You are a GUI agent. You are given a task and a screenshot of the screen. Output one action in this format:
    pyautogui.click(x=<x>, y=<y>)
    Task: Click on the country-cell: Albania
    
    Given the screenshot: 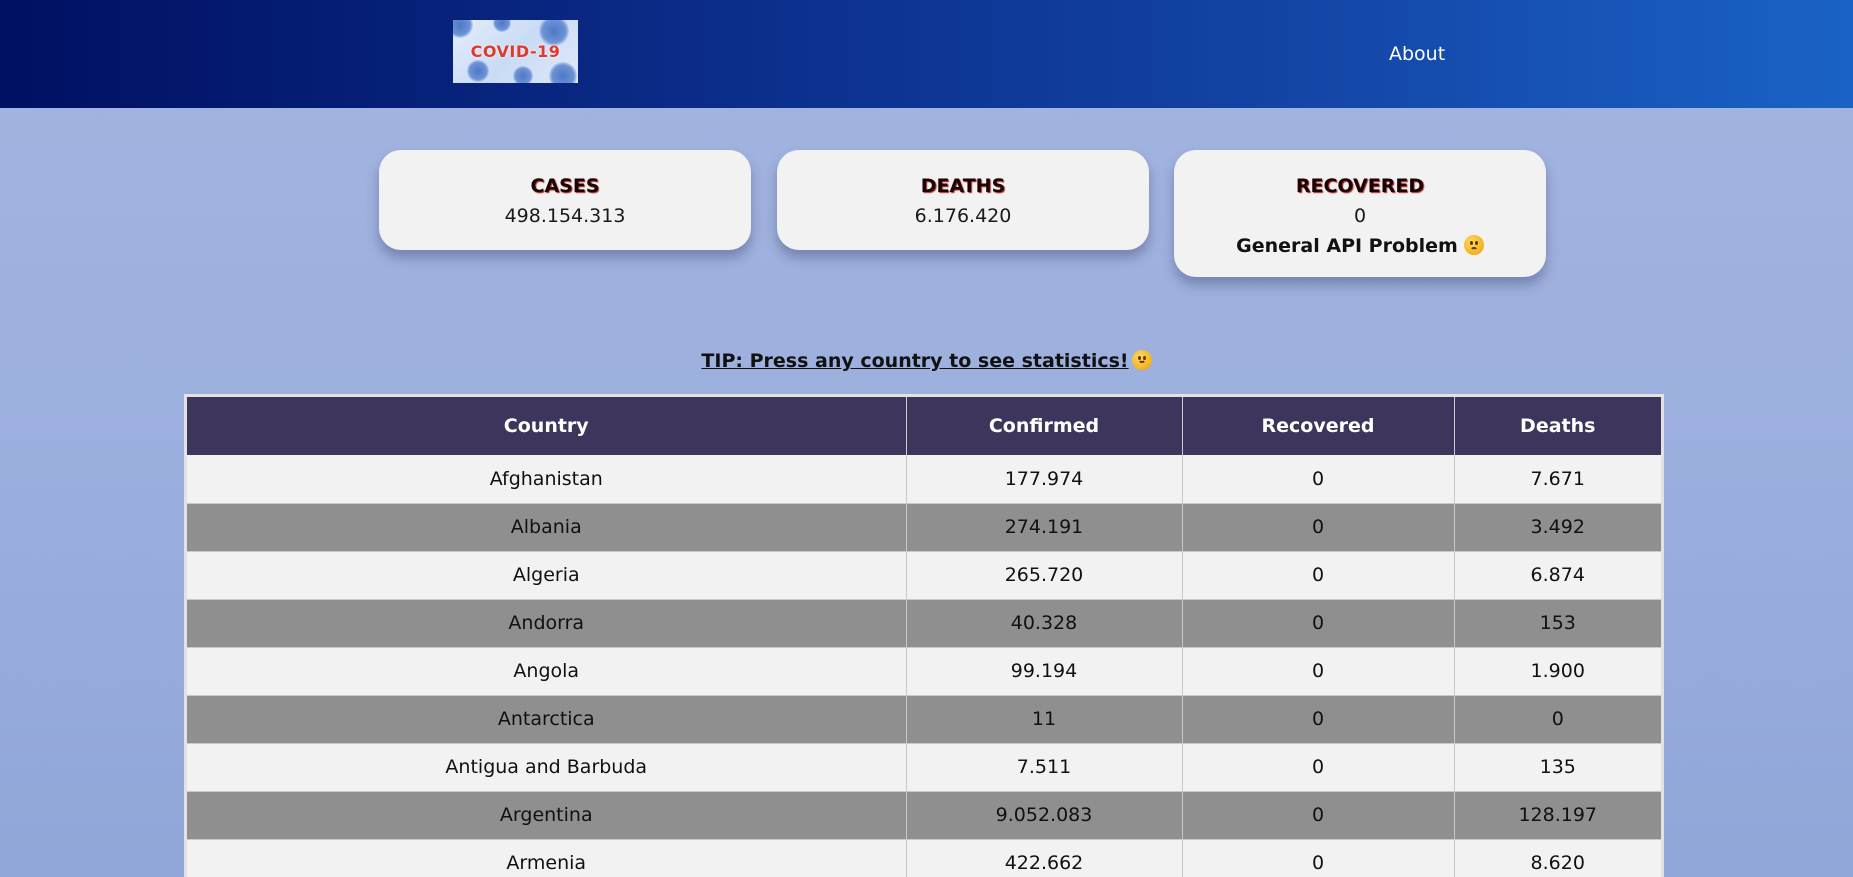 What is the action you would take?
    pyautogui.click(x=547, y=527)
    